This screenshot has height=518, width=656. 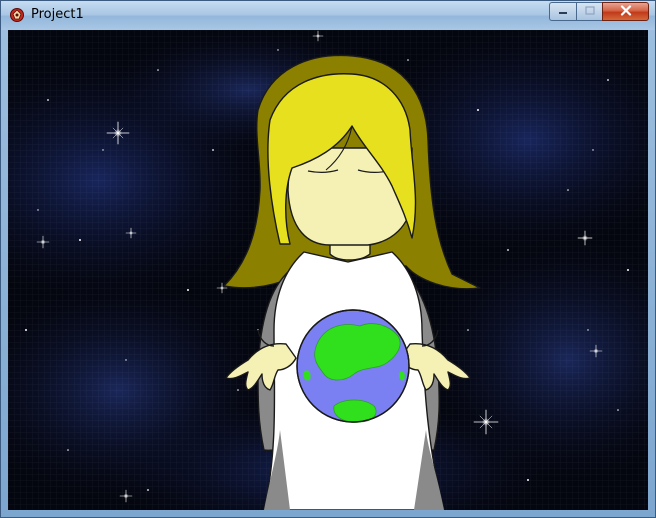 What do you see at coordinates (328, 15) in the screenshot?
I see `title-bar: Project1` at bounding box center [328, 15].